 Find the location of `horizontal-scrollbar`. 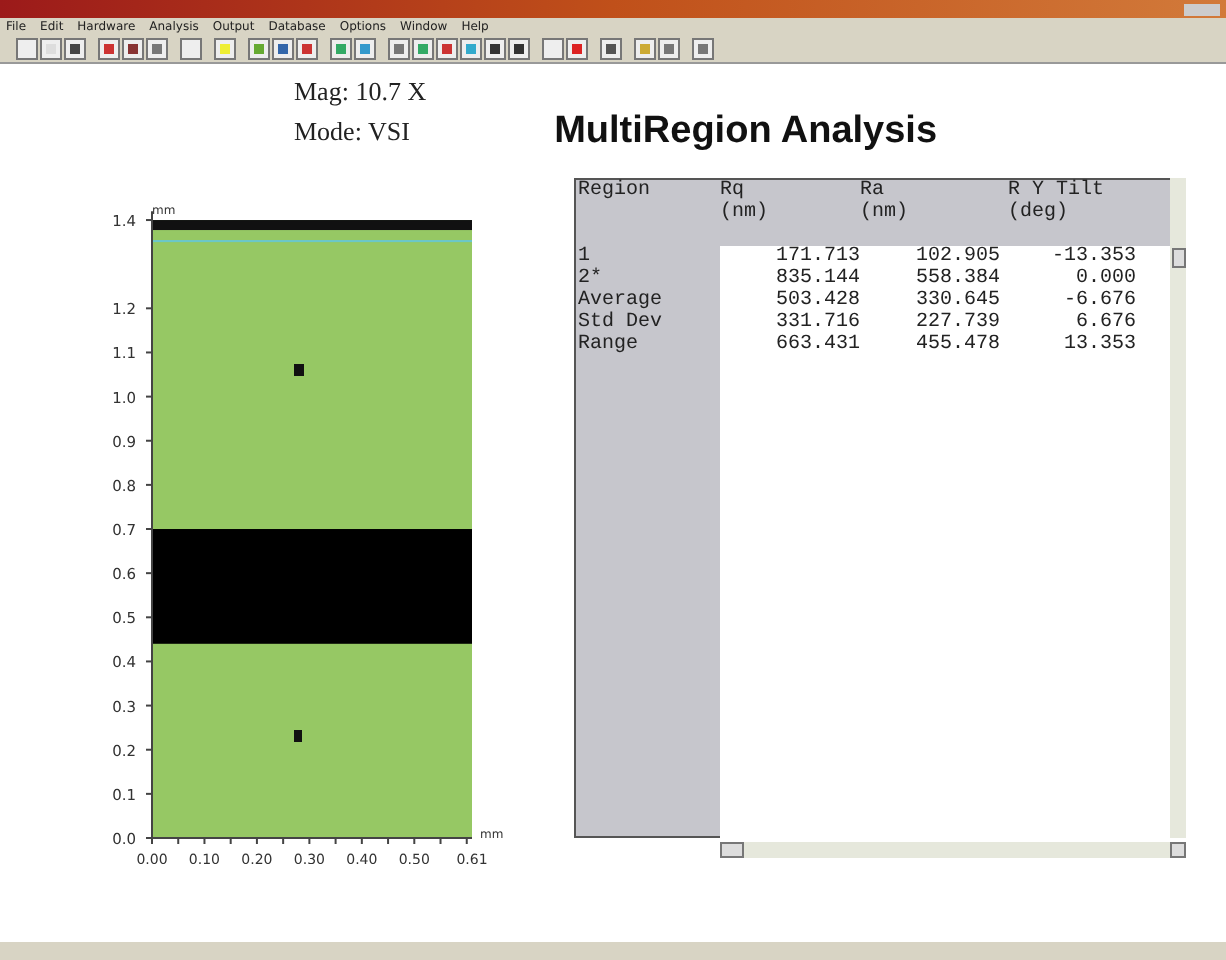

horizontal-scrollbar is located at coordinates (953, 850).